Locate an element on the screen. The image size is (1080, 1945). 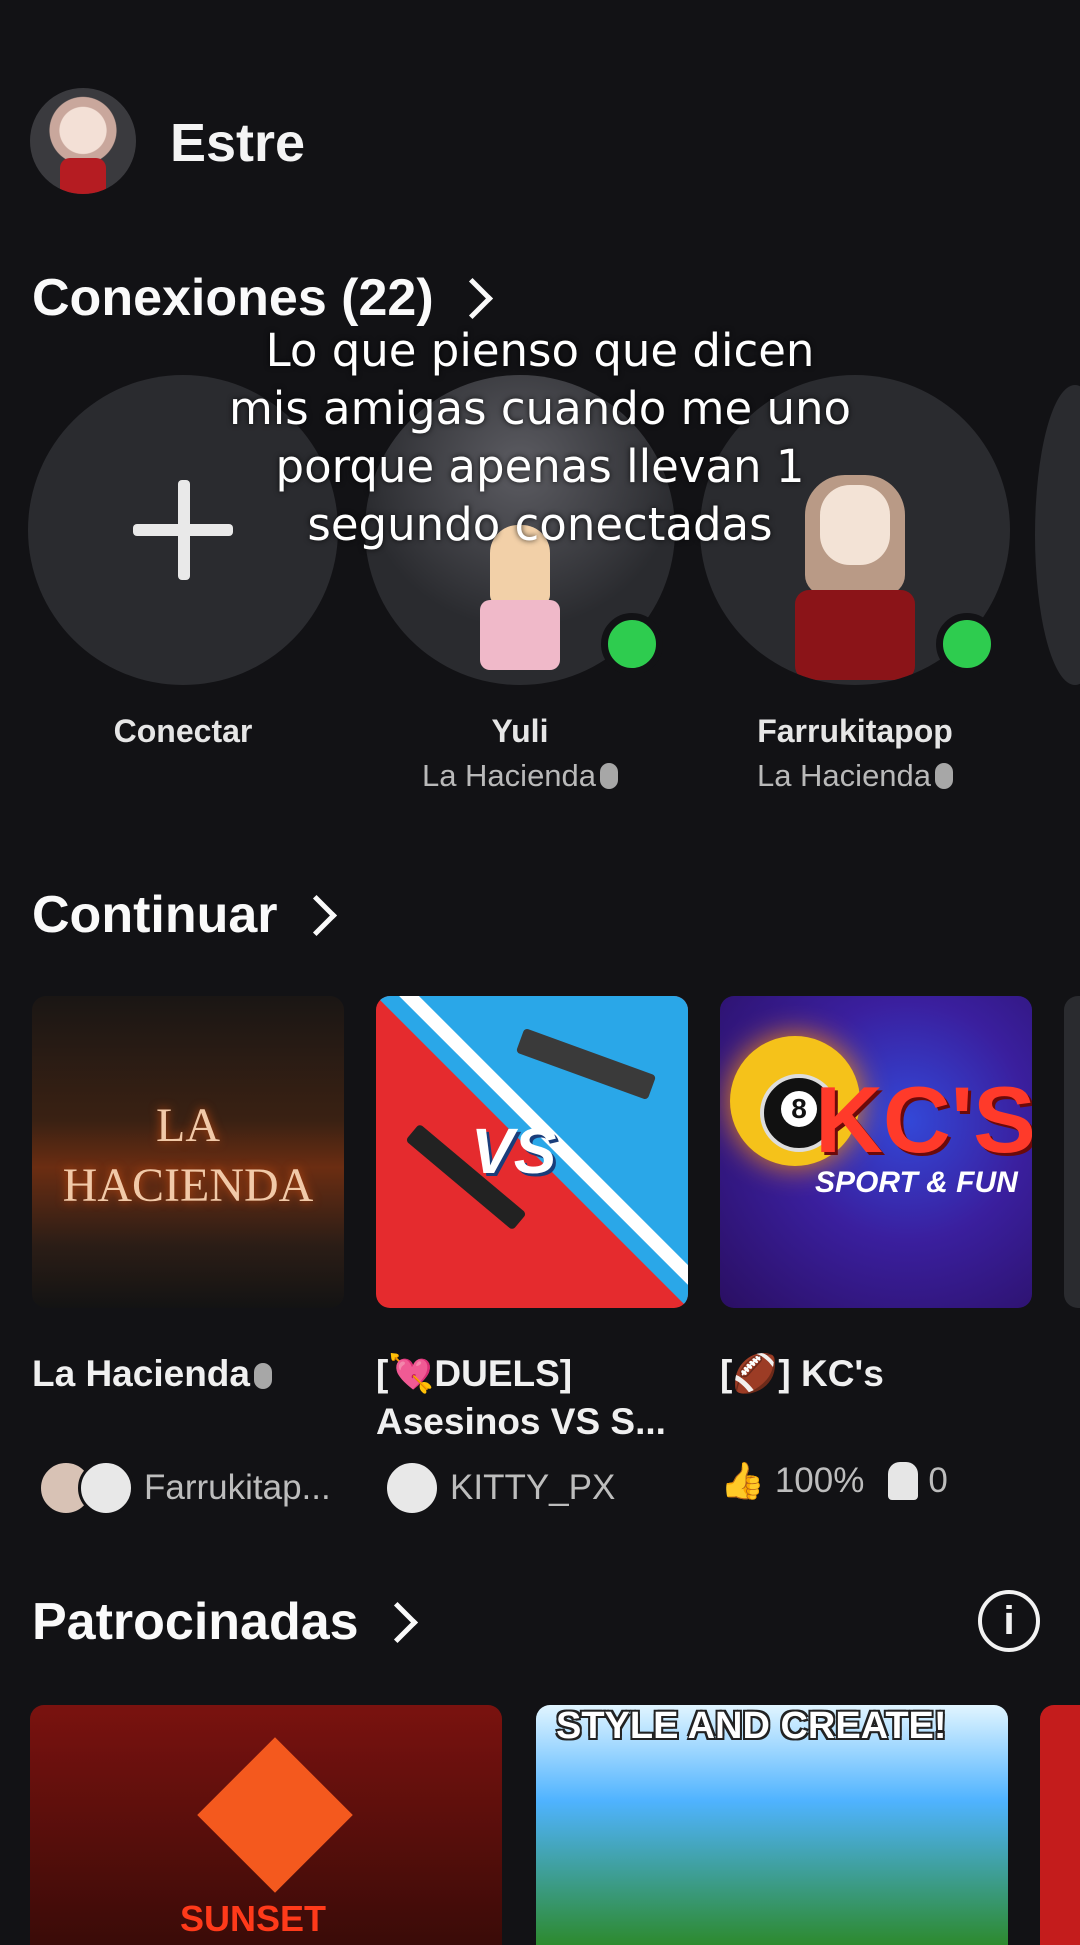
connection-item-partial is located at coordinates (1057, 535).